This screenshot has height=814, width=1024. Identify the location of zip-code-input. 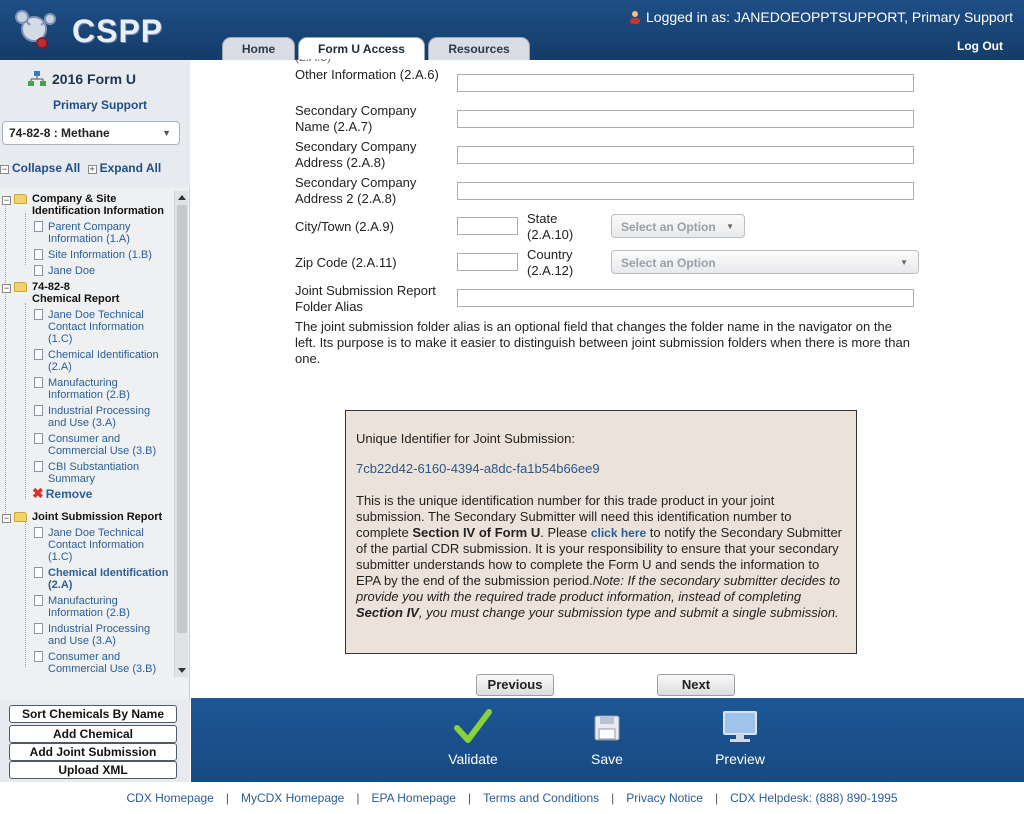
(487, 262).